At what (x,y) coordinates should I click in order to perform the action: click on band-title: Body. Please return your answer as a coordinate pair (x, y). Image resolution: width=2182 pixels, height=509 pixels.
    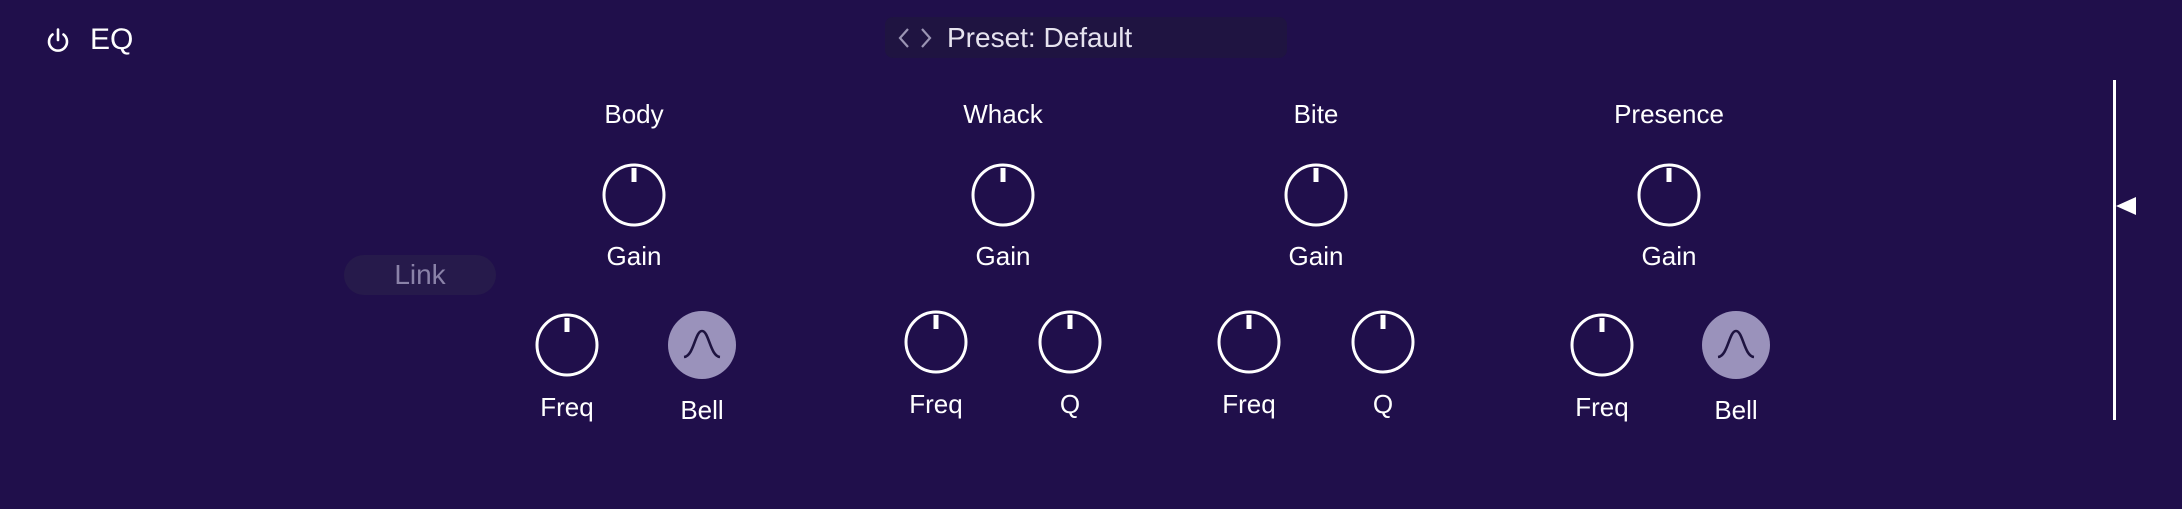
    Looking at the image, I should click on (634, 114).